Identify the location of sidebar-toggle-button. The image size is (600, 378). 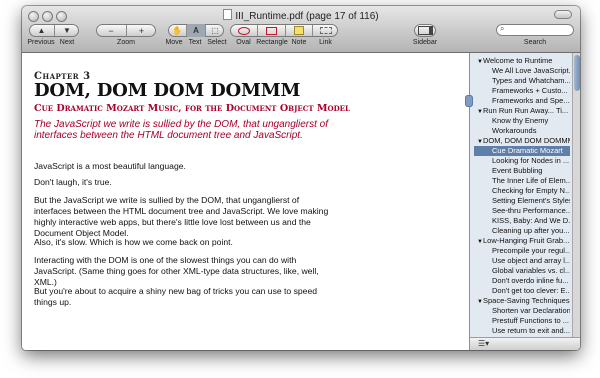
(425, 30).